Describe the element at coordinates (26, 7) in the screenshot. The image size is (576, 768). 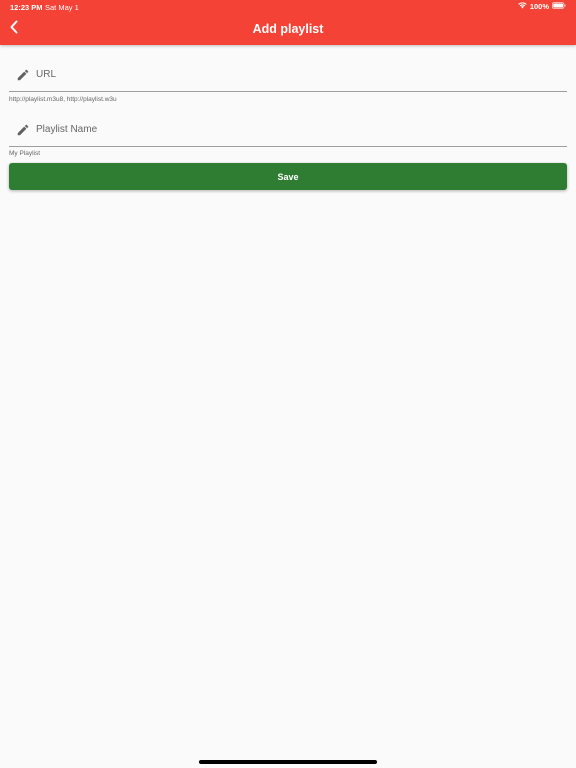
I see `status-time: 12:23 PM` at that location.